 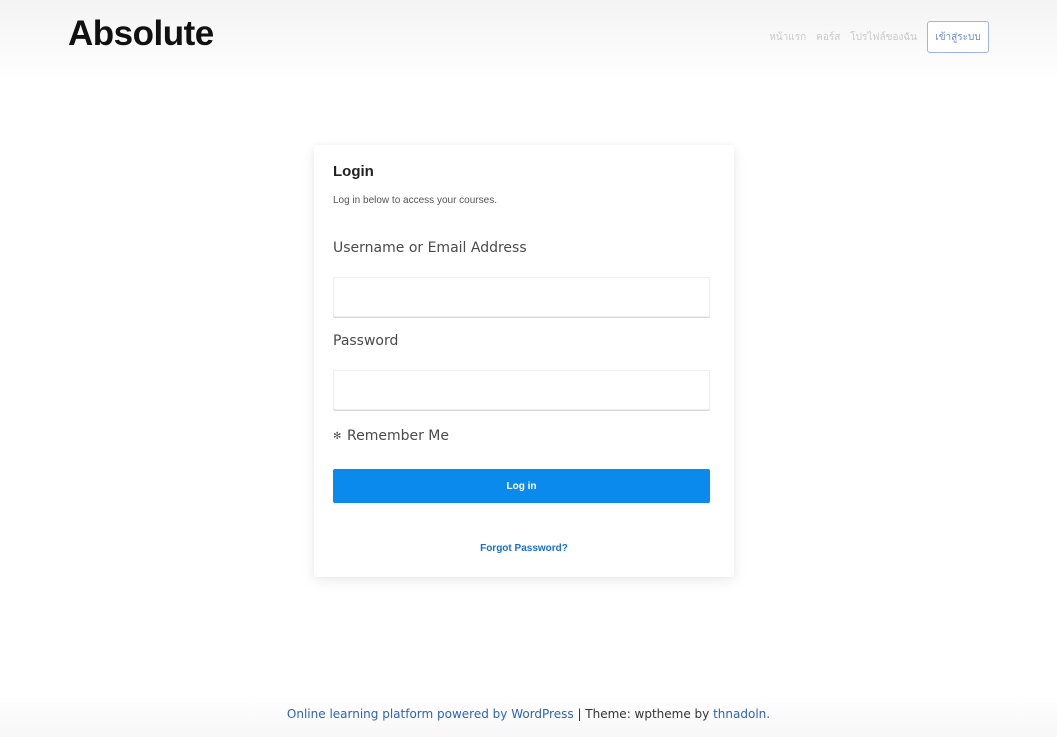 What do you see at coordinates (141, 34) in the screenshot?
I see `site-logo: Absolute` at bounding box center [141, 34].